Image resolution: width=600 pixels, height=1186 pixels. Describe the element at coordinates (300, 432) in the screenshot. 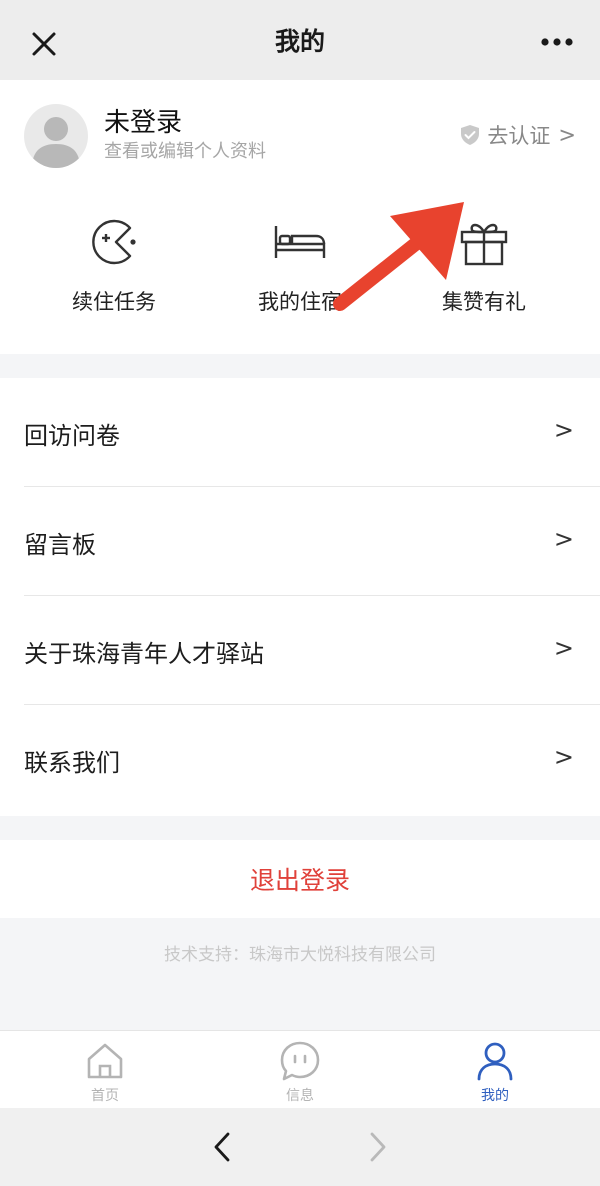

I see `menu-item-survey: 回访问卷 >` at that location.